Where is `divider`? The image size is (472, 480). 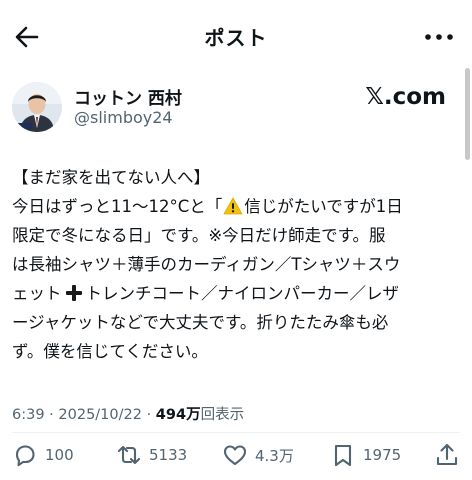
divider is located at coordinates (236, 432).